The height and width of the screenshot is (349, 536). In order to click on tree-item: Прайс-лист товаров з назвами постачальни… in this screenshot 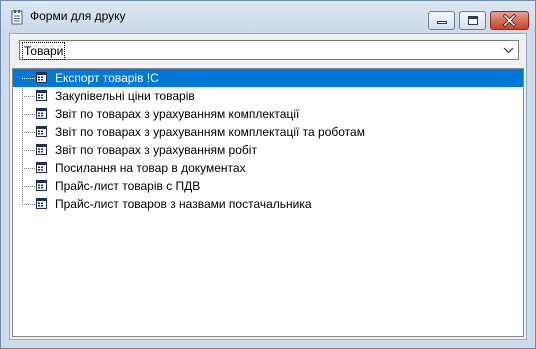, I will do `click(268, 204)`.